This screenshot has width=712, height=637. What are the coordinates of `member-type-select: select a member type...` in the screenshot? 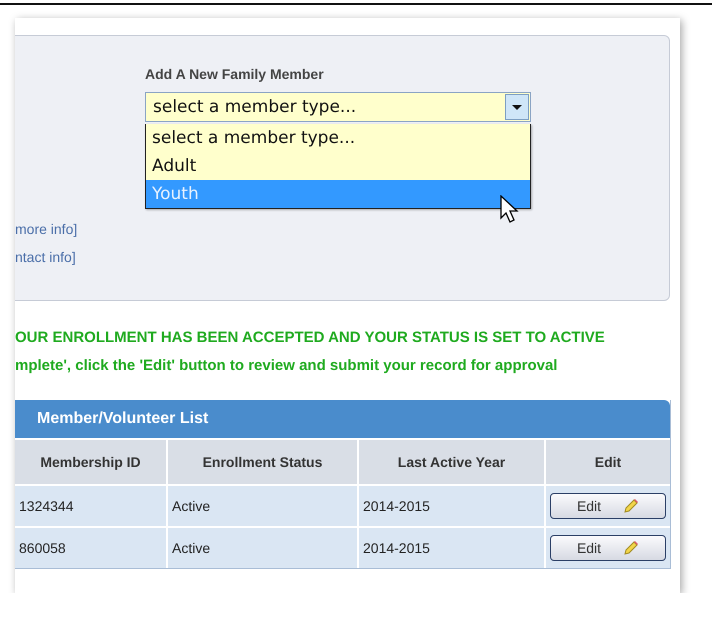 It's located at (338, 107).